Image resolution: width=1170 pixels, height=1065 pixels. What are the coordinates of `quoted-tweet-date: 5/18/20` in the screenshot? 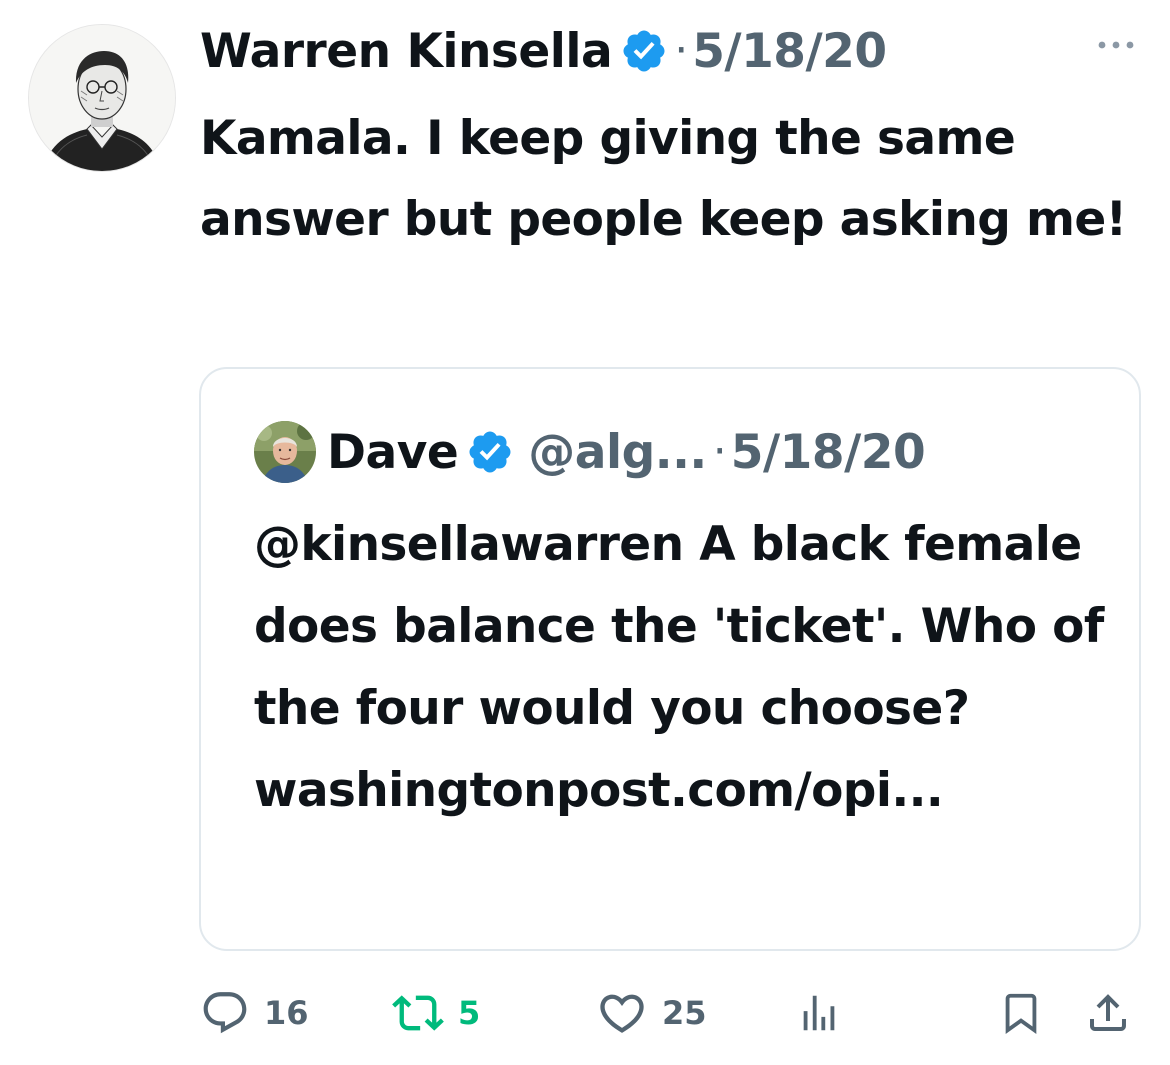 It's located at (828, 452).